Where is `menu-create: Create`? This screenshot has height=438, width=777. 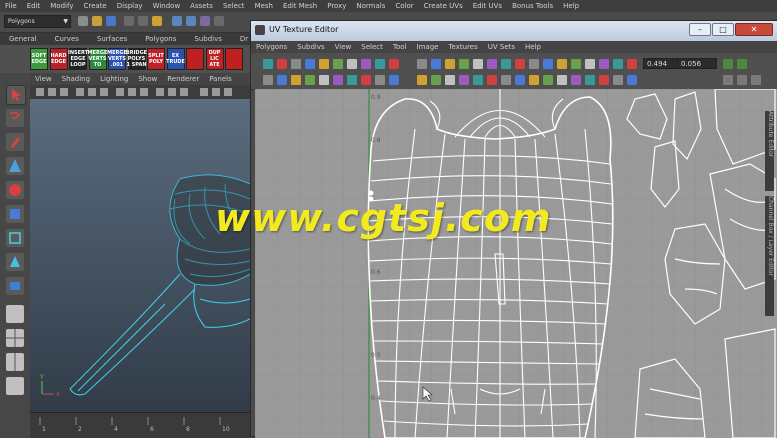
menu-create: Create is located at coordinates (94, 6).